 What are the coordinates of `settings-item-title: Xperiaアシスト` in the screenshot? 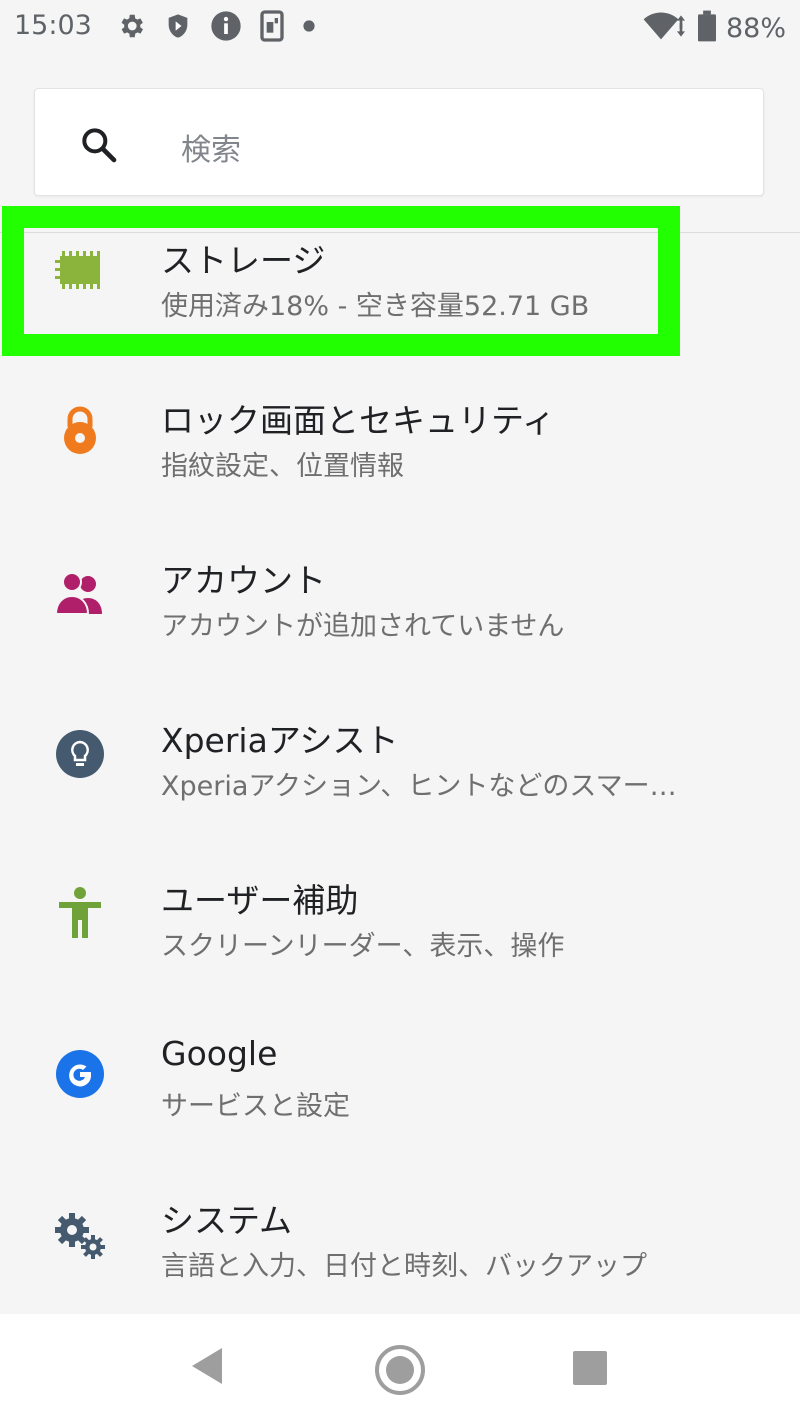 It's located at (280, 740).